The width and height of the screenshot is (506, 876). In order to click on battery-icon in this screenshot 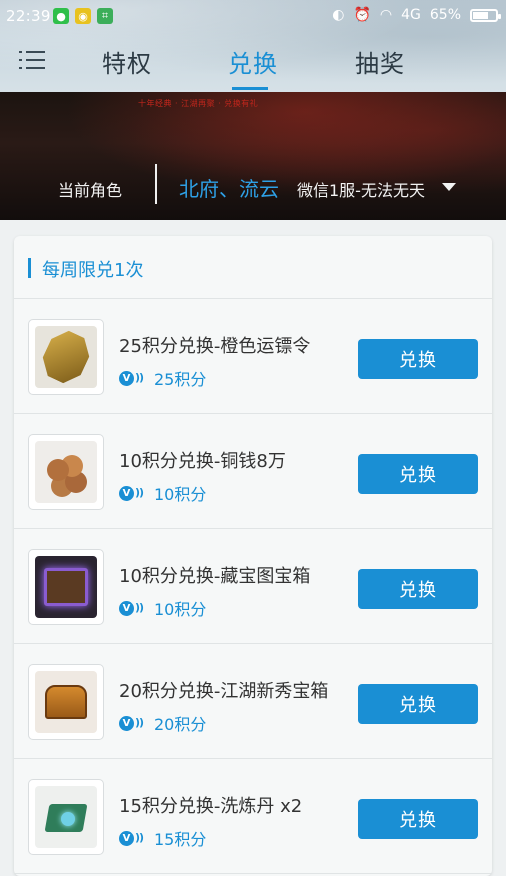, I will do `click(485, 15)`.